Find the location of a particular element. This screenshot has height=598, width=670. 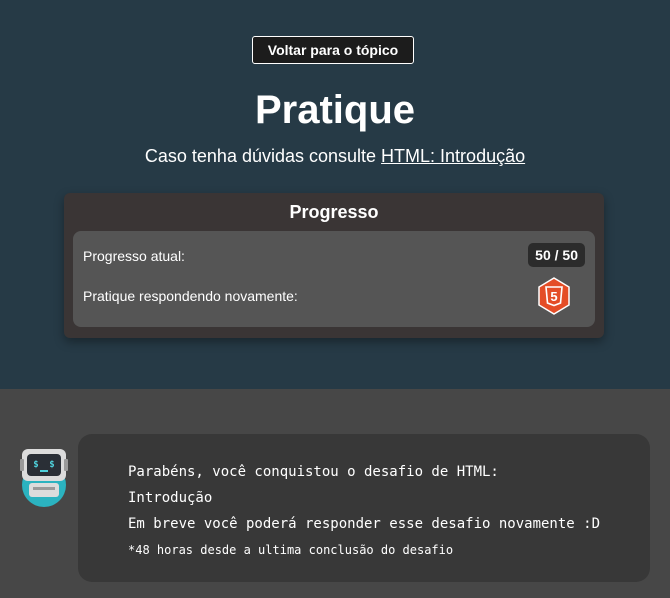

html5-badge-text: 5 is located at coordinates (553, 296).